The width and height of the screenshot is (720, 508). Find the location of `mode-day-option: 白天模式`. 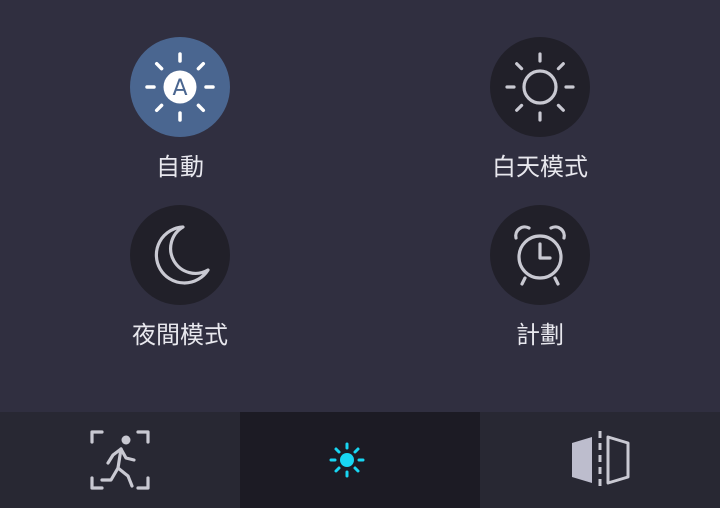

mode-day-option: 白天模式 is located at coordinates (540, 112).